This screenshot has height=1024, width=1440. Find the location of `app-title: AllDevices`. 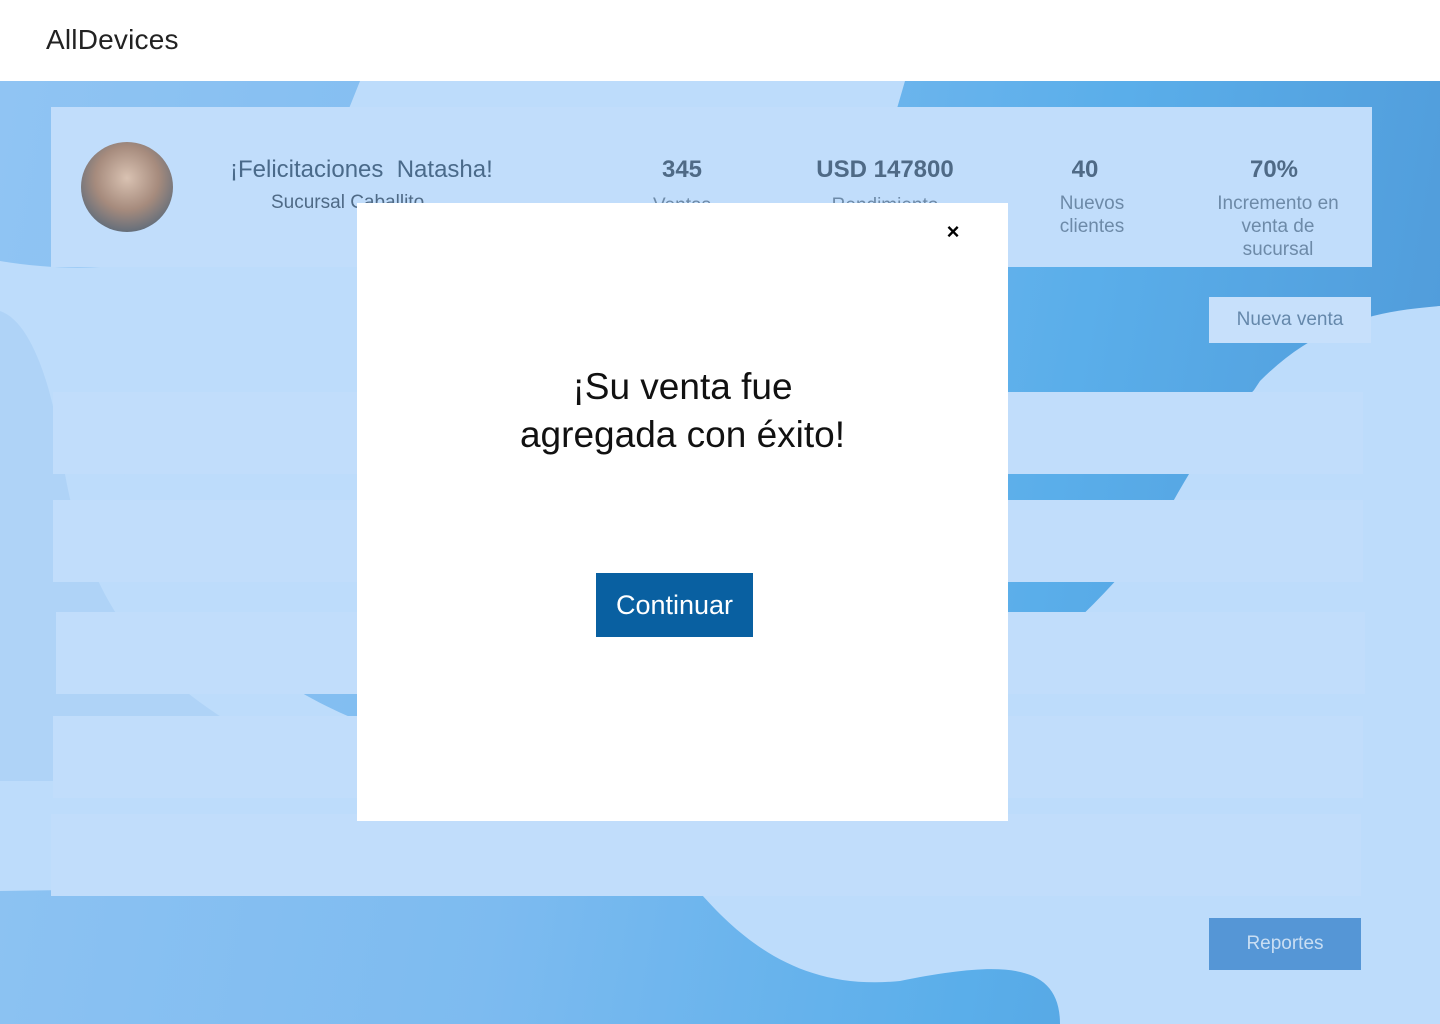

app-title: AllDevices is located at coordinates (112, 39).